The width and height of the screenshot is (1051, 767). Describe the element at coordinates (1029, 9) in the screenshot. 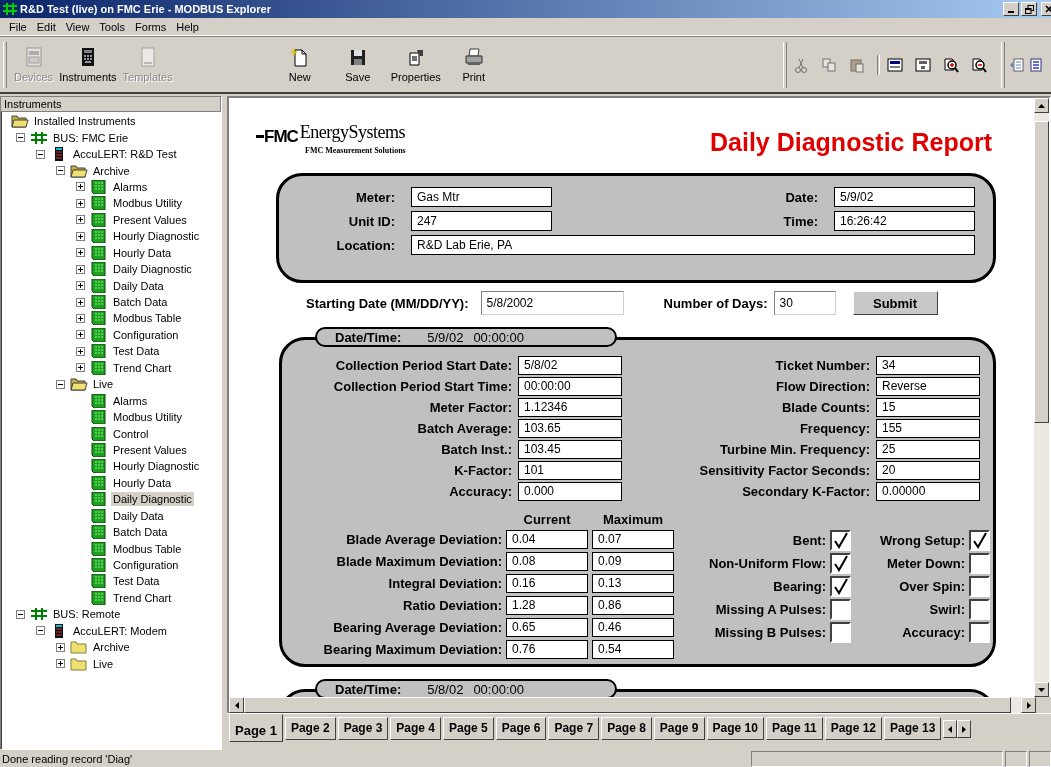

I see `restore-button` at that location.